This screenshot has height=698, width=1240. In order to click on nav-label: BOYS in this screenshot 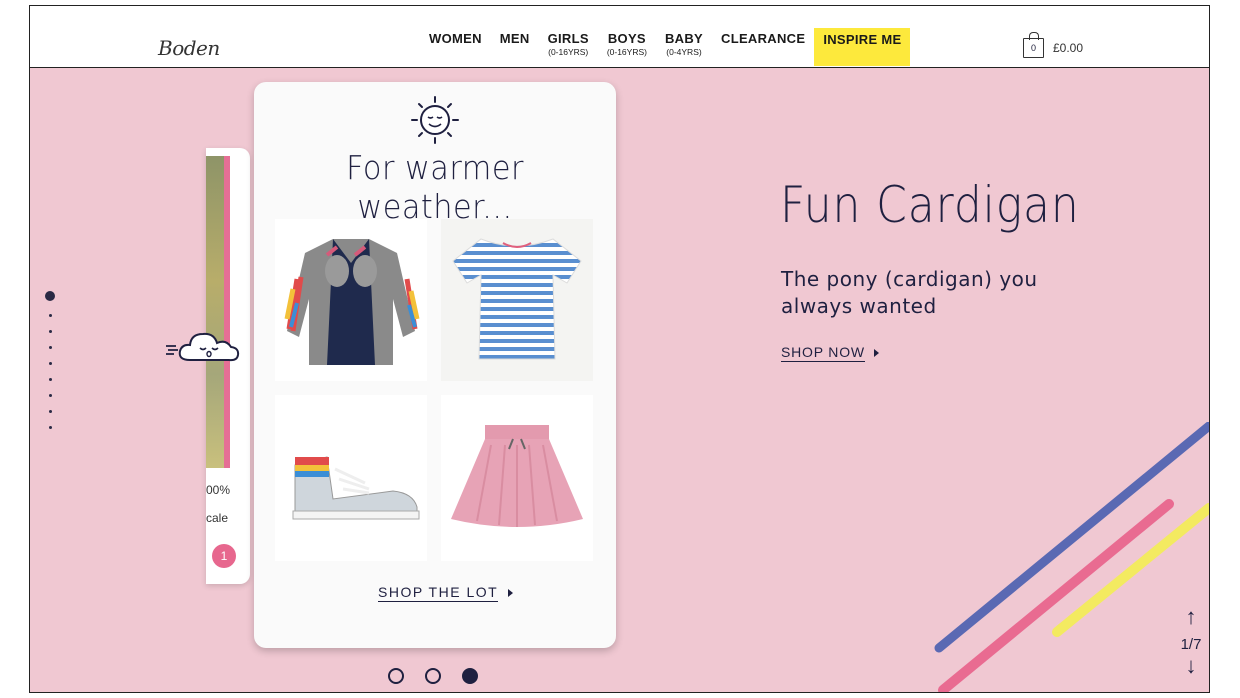, I will do `click(626, 38)`.